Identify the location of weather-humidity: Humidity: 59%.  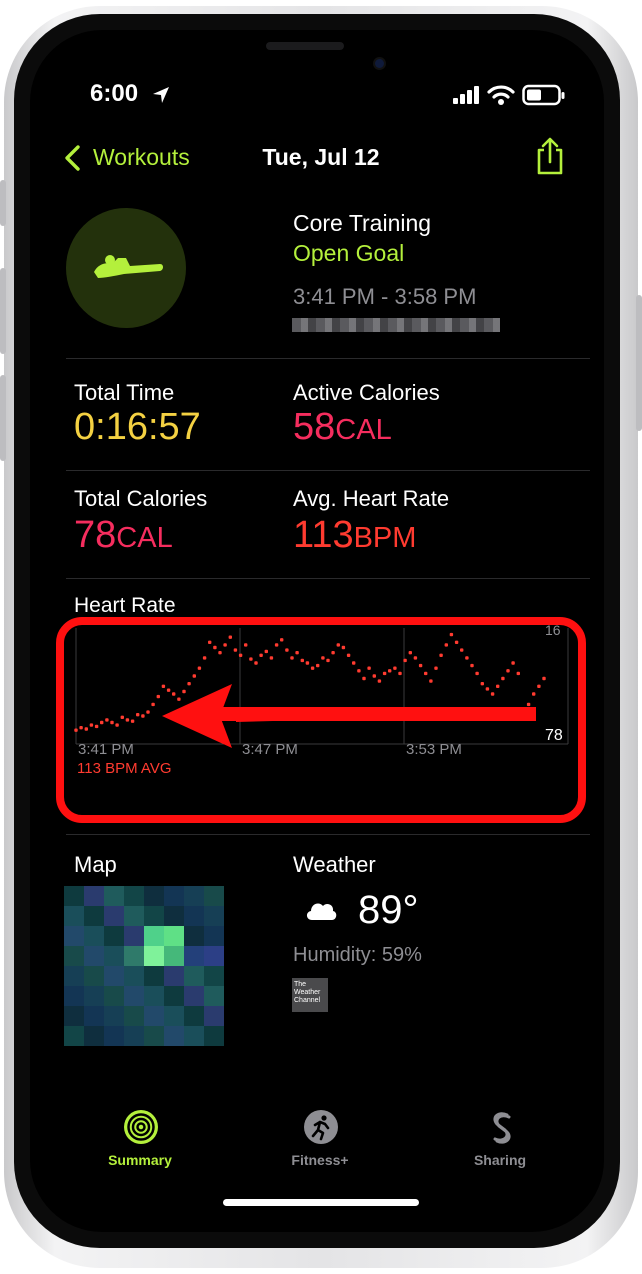
(357, 955).